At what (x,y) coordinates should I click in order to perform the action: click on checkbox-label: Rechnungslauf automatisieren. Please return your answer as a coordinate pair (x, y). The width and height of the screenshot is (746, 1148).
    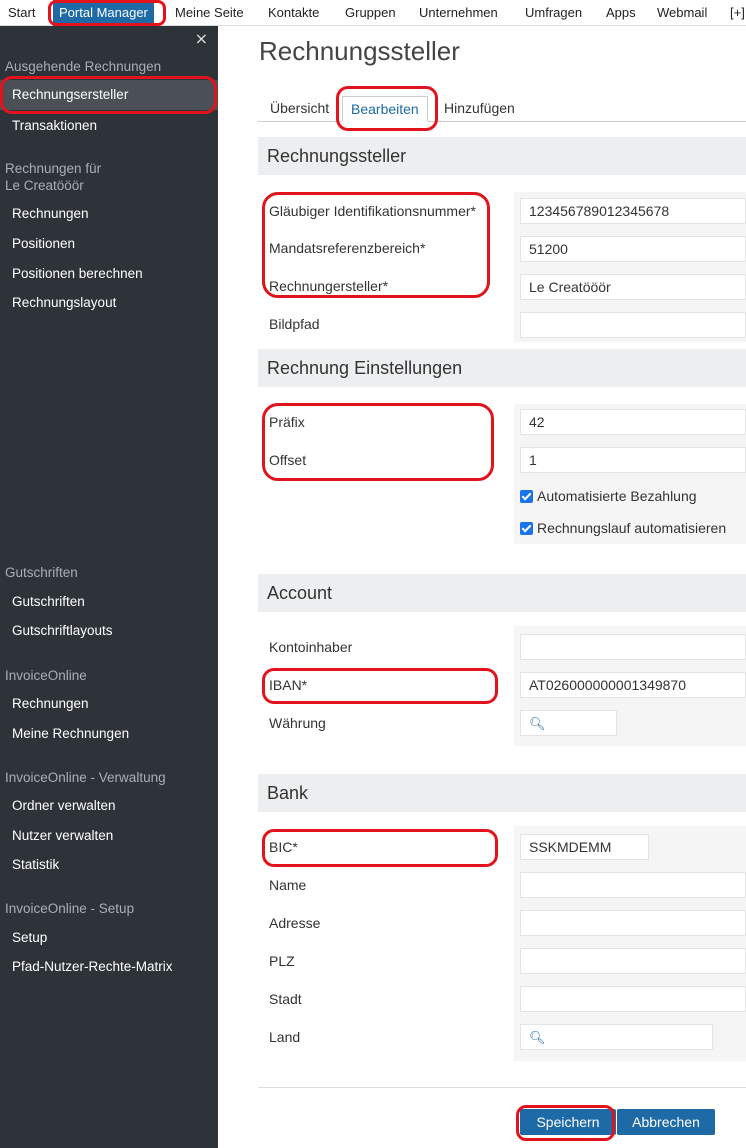
    Looking at the image, I should click on (632, 528).